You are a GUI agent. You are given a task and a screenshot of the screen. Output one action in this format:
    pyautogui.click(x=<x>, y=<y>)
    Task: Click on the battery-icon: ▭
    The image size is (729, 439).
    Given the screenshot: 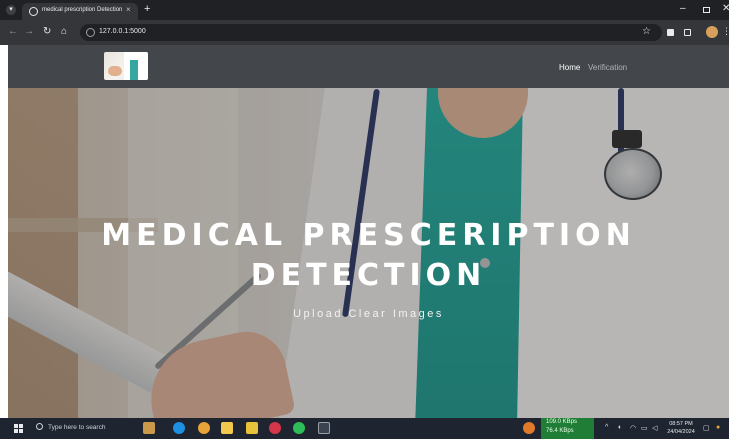 What is the action you would take?
    pyautogui.click(x=644, y=428)
    